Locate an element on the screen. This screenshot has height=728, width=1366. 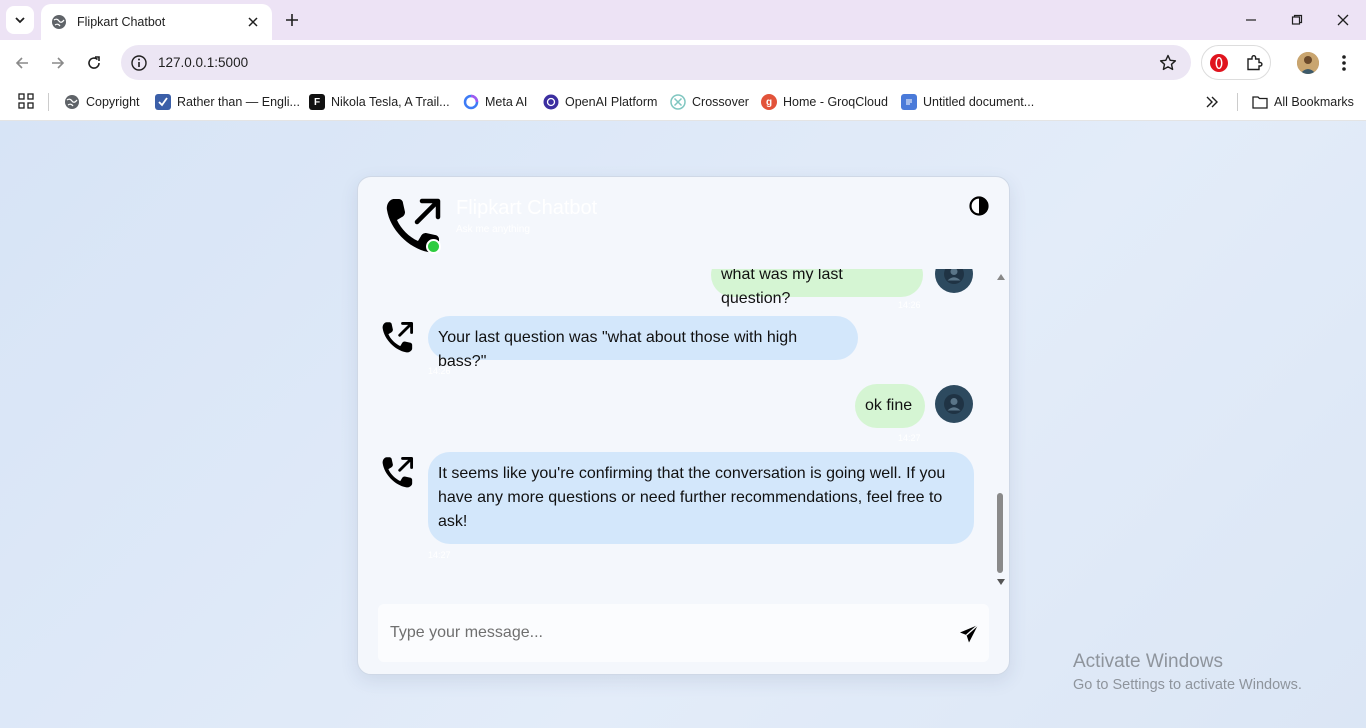
tab-search-button is located at coordinates (20, 20).